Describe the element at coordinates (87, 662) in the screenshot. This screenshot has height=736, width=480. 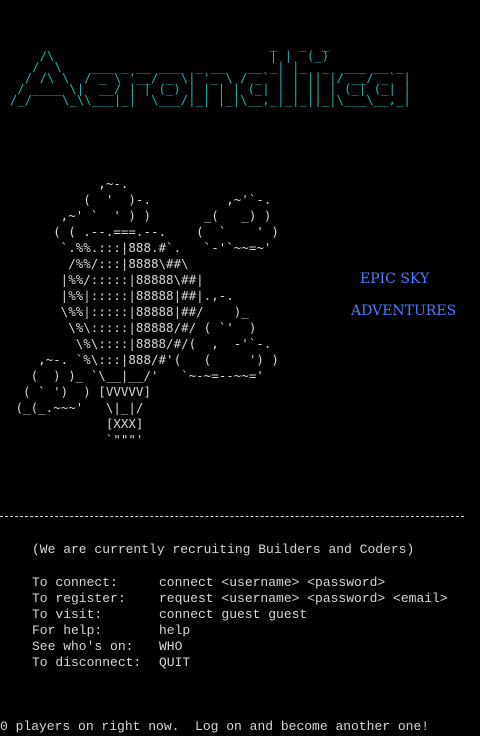
I see `disconnect-label: To disconnect:` at that location.